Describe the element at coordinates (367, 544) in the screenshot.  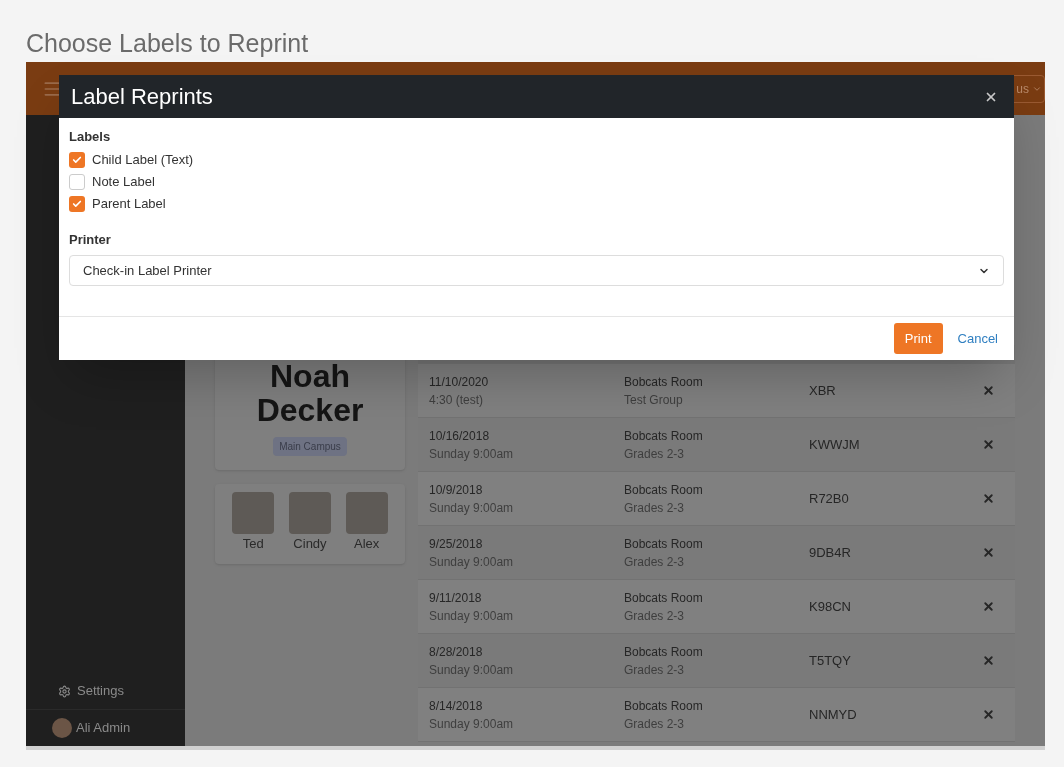
I see `family-member-name: Alex` at that location.